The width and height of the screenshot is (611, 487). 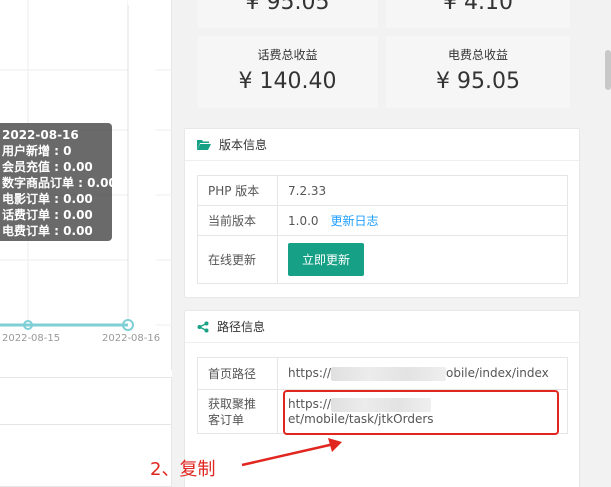 What do you see at coordinates (382, 145) in the screenshot?
I see `panel-header: 版本信息` at bounding box center [382, 145].